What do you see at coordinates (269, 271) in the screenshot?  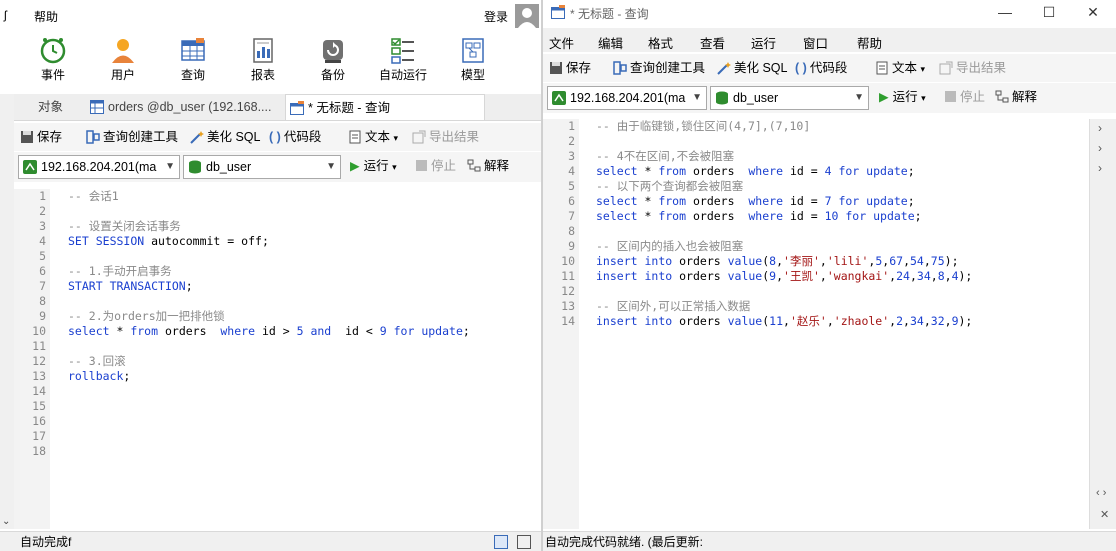 I see `code-line: -- 1.手动开启事务` at bounding box center [269, 271].